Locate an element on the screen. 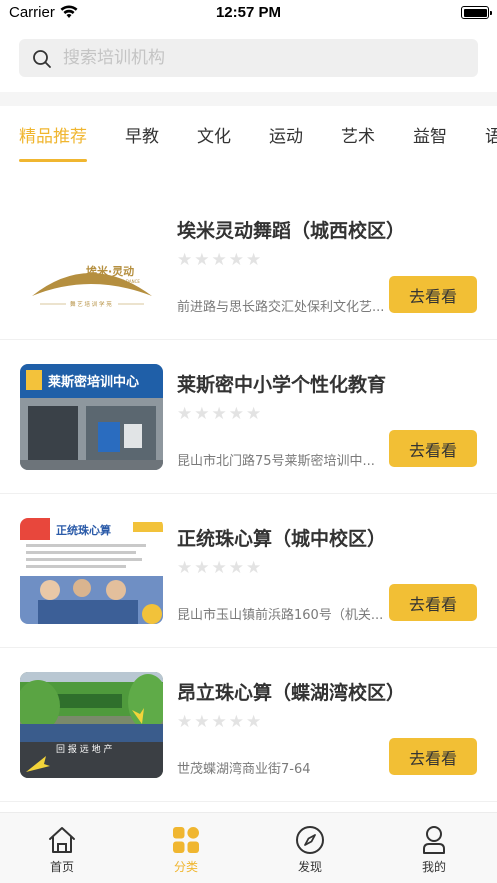  tabbar-discover: 发现 is located at coordinates (310, 848).